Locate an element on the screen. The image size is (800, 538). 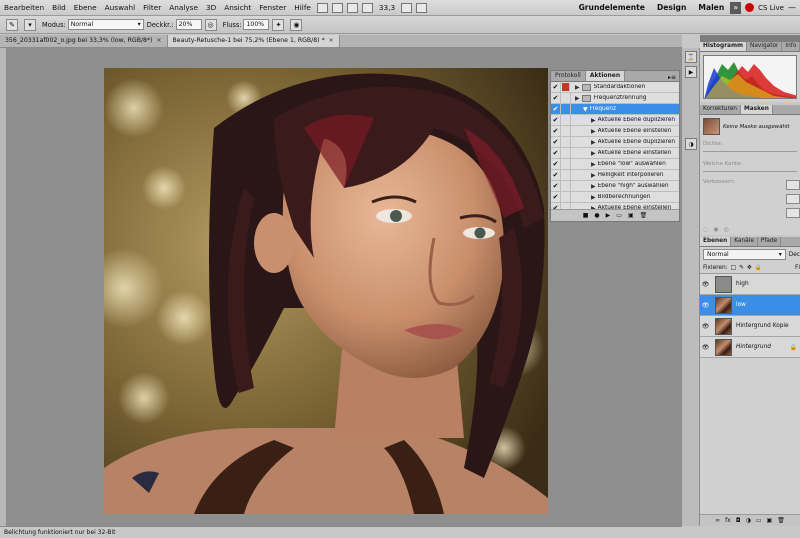
invert-button is located at coordinates (793, 213).